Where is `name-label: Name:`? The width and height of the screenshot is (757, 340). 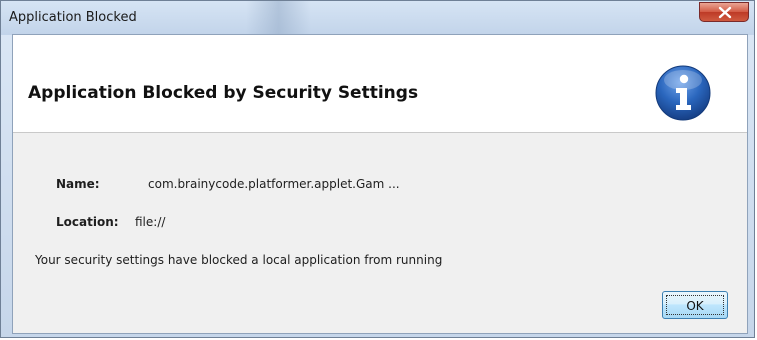 name-label: Name: is located at coordinates (78, 184).